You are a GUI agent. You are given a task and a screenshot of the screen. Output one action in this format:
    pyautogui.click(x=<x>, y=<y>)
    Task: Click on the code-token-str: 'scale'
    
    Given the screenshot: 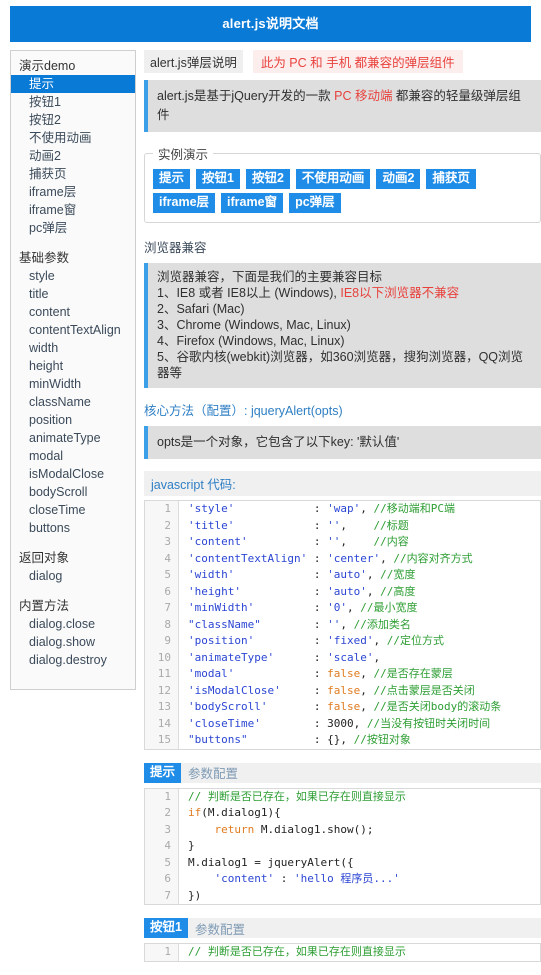 What is the action you would take?
    pyautogui.click(x=350, y=657)
    